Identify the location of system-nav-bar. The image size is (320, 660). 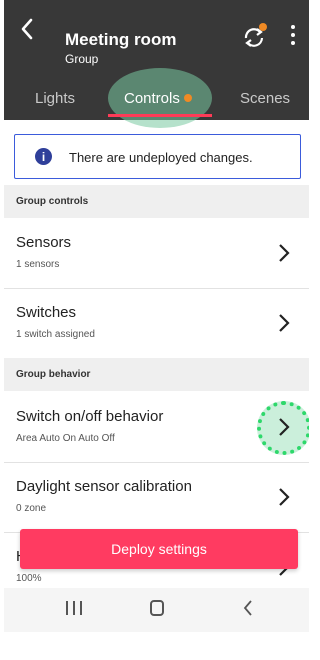
(156, 610).